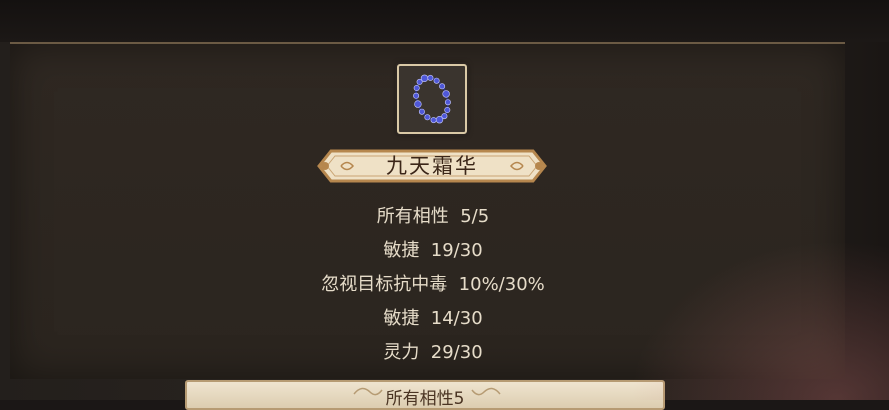 Image resolution: width=889 pixels, height=410 pixels. I want to click on swirl-ornament-icon, so click(486, 391).